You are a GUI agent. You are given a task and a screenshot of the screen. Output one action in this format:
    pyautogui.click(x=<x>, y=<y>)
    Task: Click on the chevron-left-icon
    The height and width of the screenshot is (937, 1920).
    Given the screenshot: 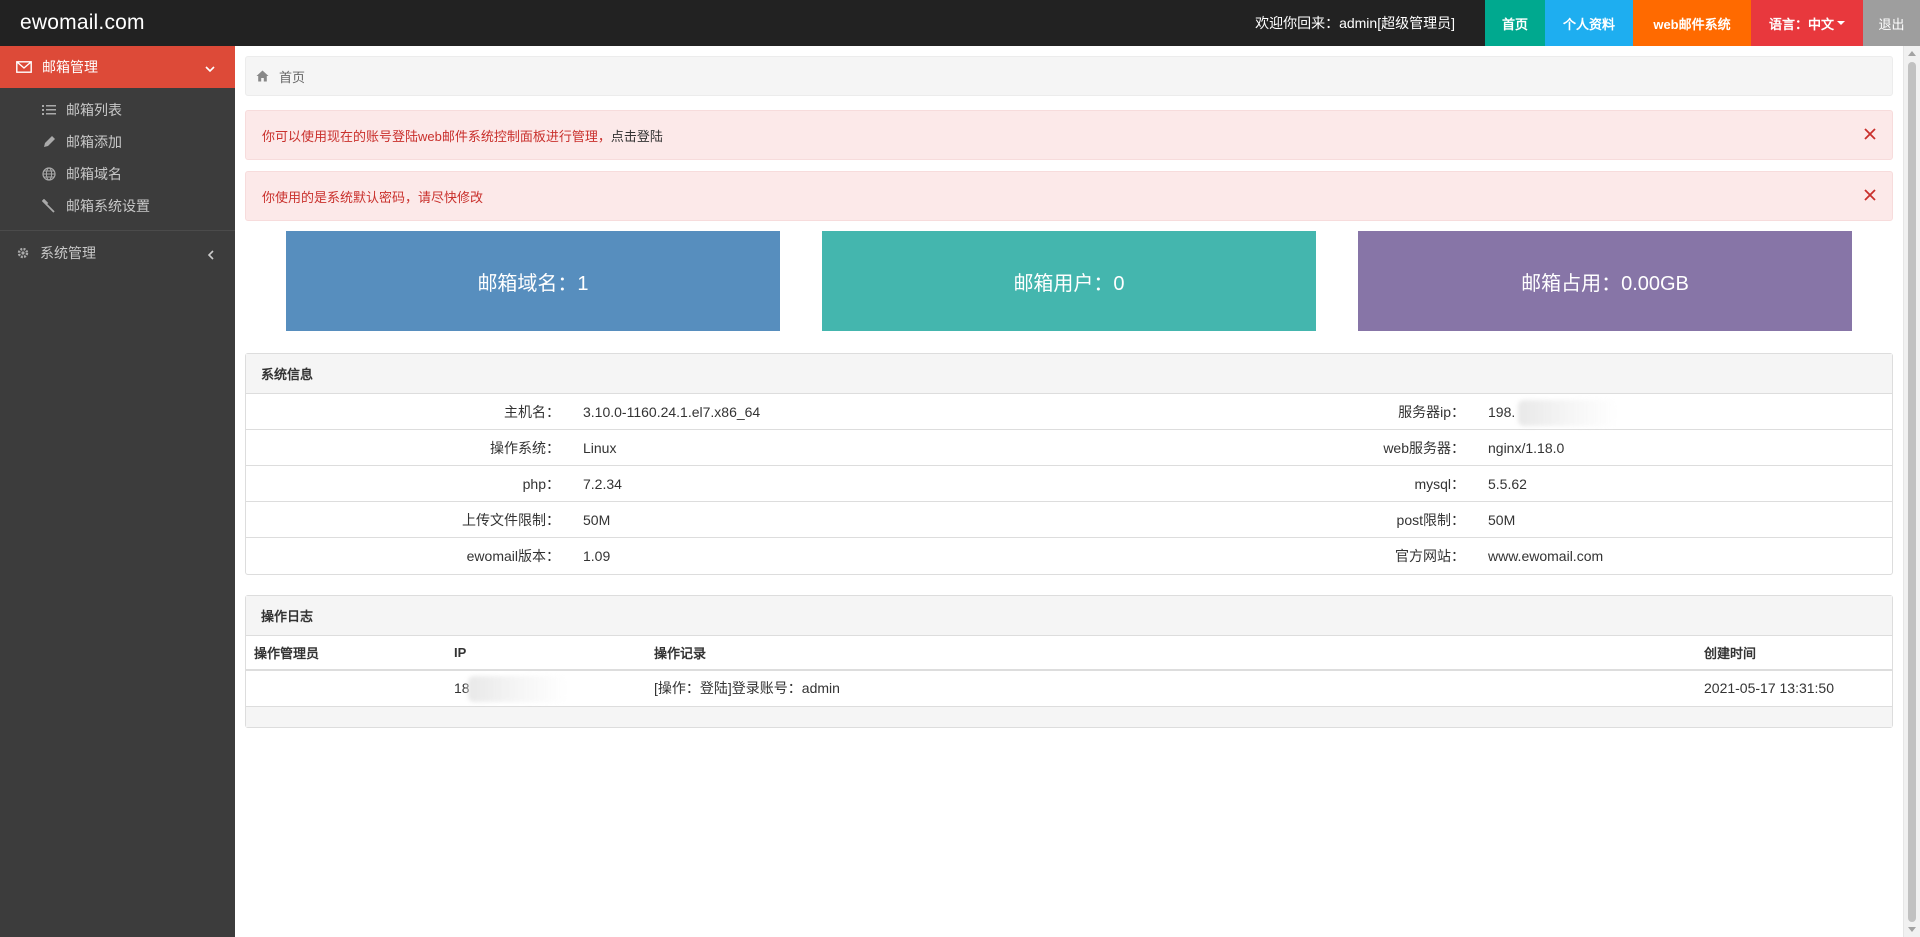 What is the action you would take?
    pyautogui.click(x=211, y=255)
    